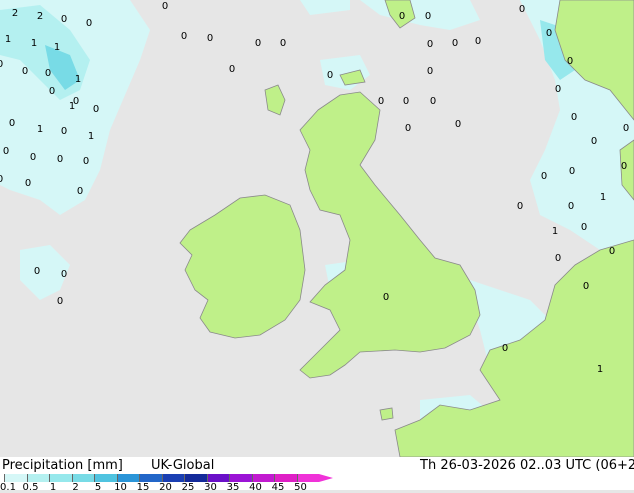 The height and width of the screenshot is (493, 634). I want to click on legend-tick-label: 45, so click(278, 487).